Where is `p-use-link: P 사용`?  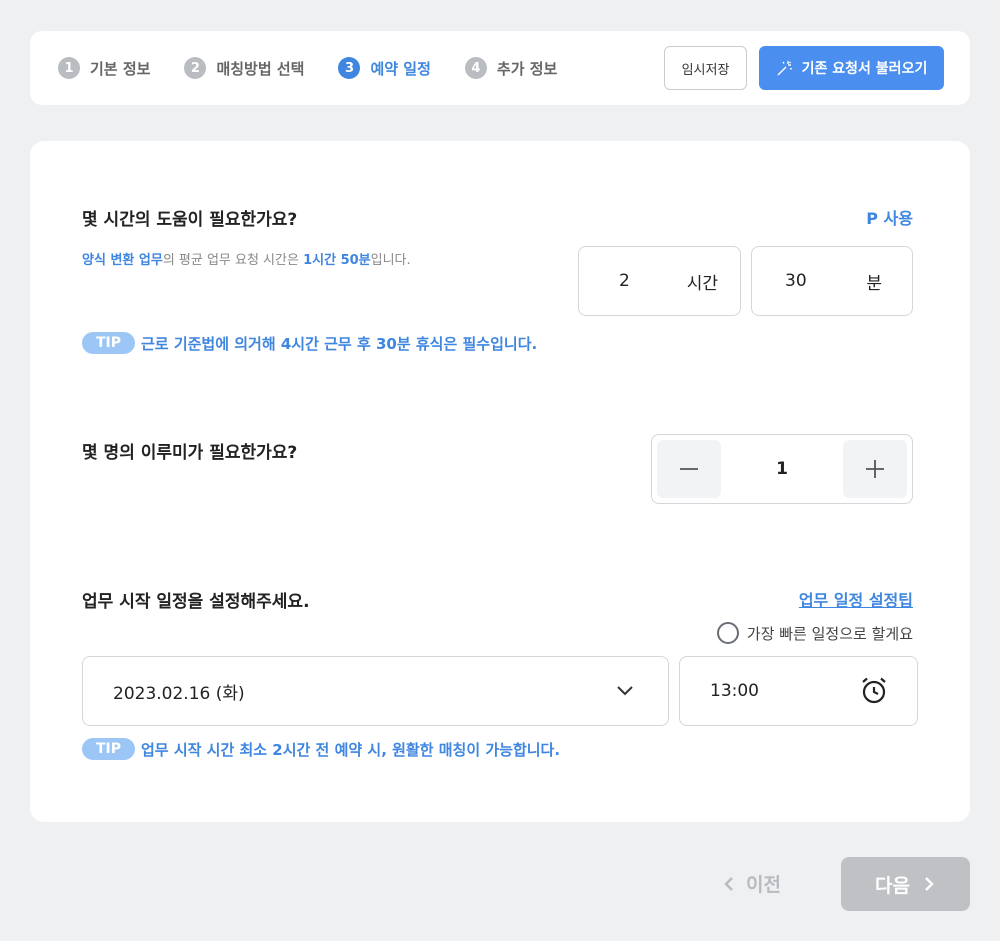
p-use-link: P 사용 is located at coordinates (889, 217).